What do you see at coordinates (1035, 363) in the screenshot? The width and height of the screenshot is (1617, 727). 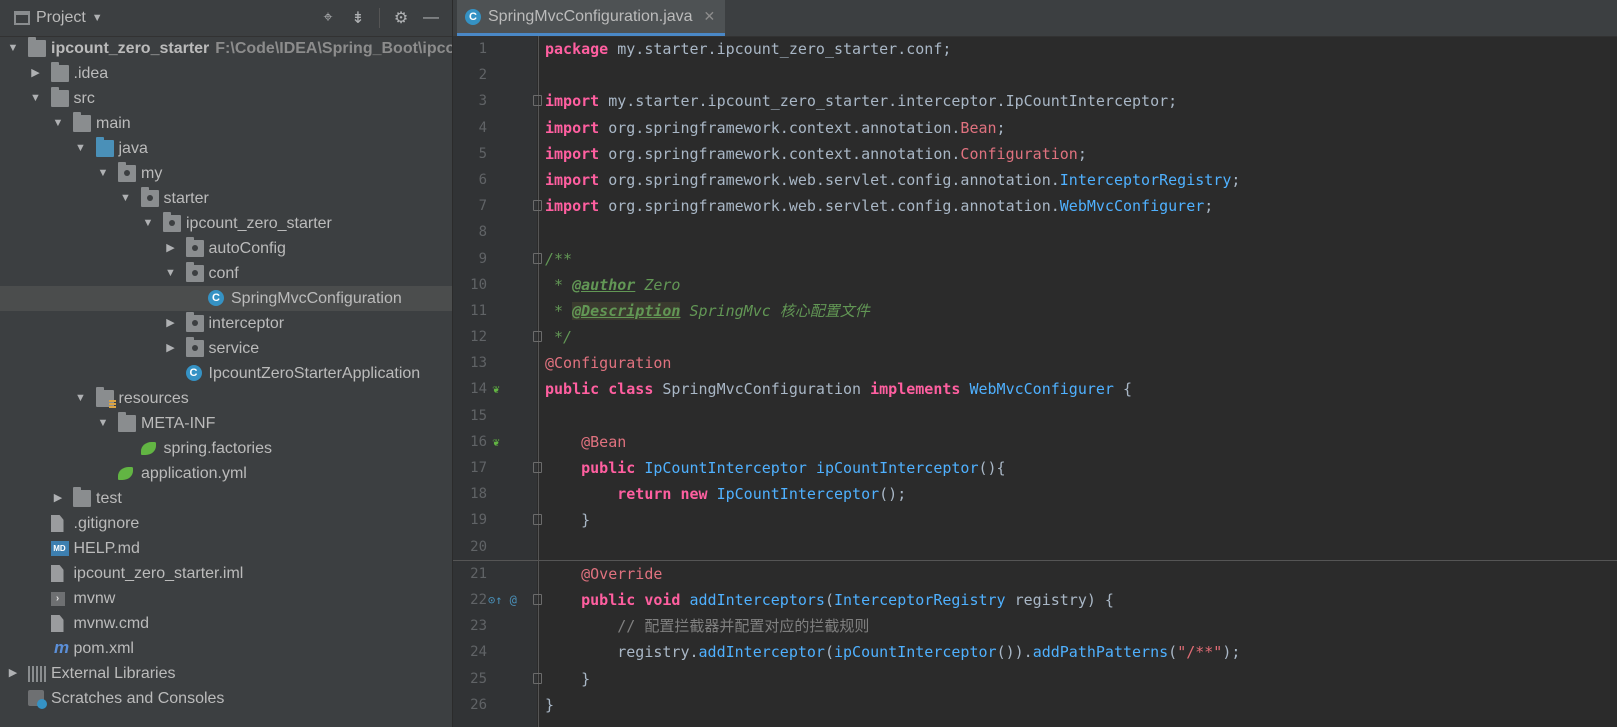 I see `code-line: 13 @Configuration` at bounding box center [1035, 363].